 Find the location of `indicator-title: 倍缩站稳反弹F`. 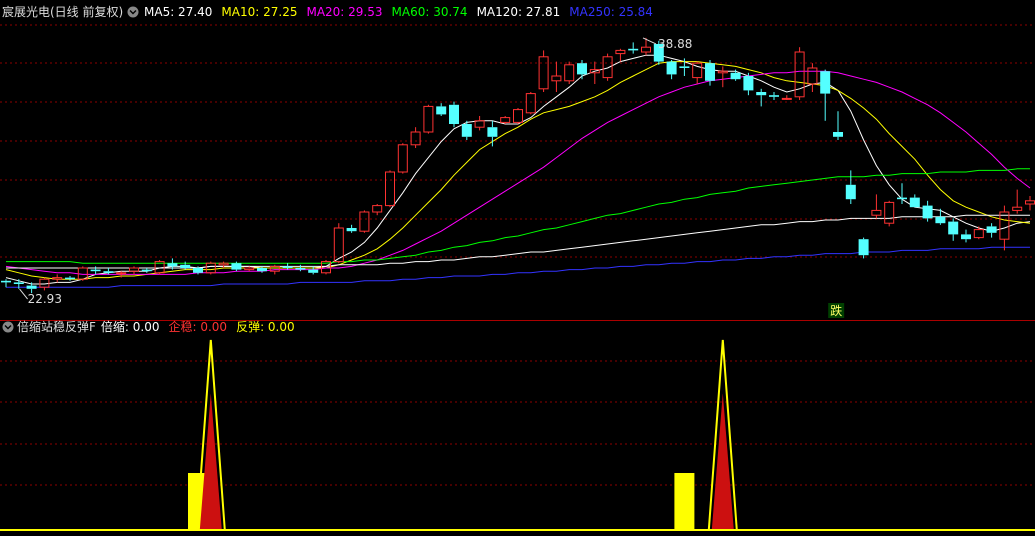

indicator-title: 倍缩站稳反弹F is located at coordinates (56, 326).